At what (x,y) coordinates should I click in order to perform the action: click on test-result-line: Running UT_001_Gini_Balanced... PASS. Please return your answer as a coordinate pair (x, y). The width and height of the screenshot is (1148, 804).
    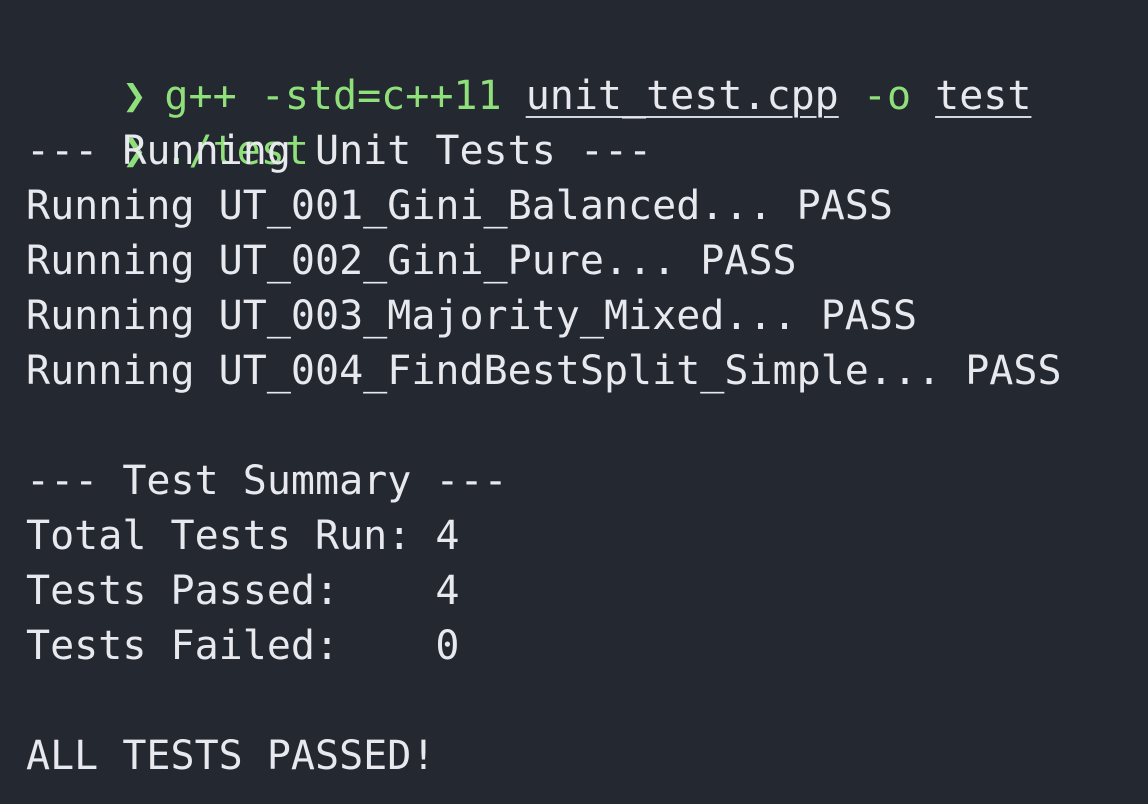
    Looking at the image, I should click on (459, 206).